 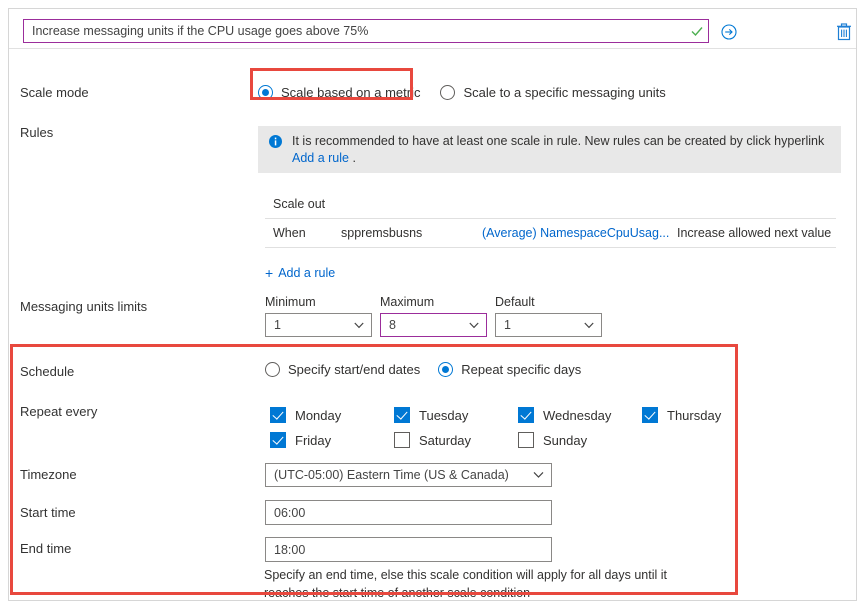 What do you see at coordinates (47, 371) in the screenshot?
I see `schedule-label: Schedule` at bounding box center [47, 371].